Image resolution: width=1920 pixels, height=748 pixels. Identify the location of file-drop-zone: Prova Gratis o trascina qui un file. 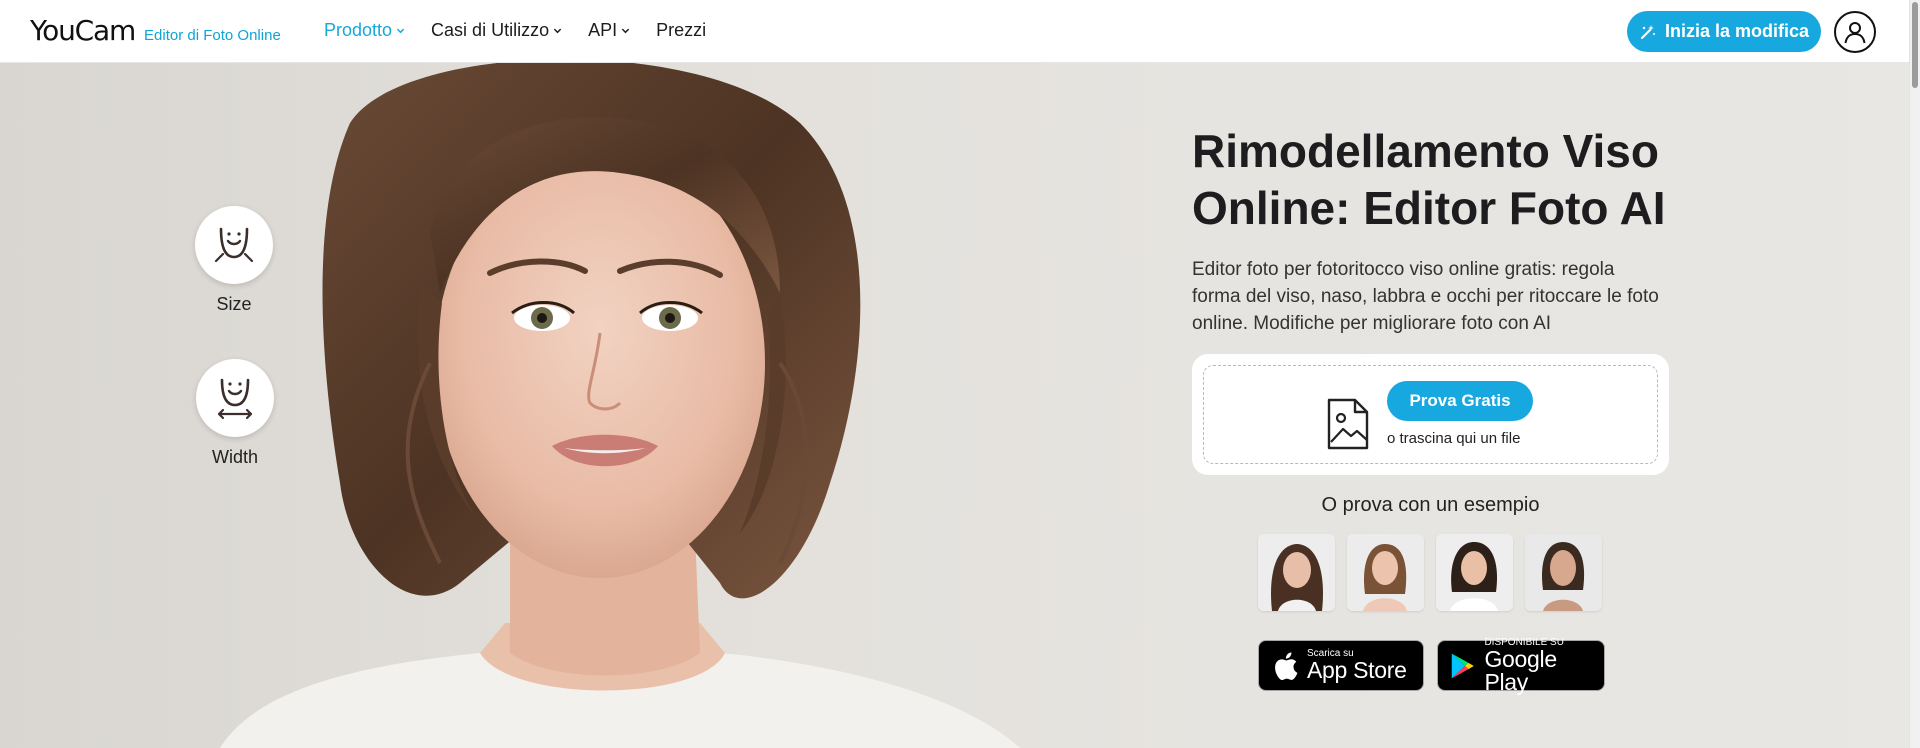
(1430, 414).